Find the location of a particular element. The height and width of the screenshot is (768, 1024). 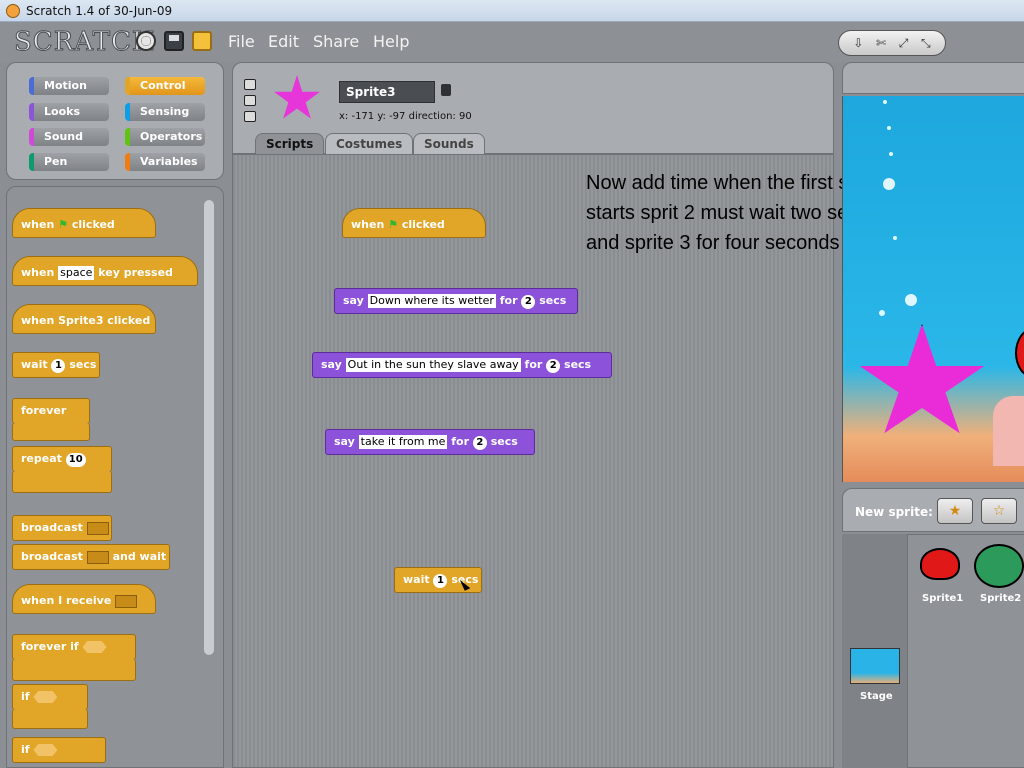

starfish-sprite is located at coordinates (922, 379).